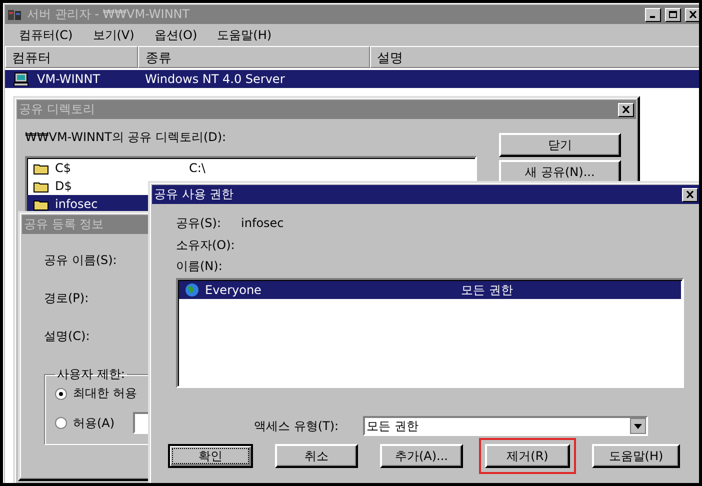 This screenshot has width=702, height=486. Describe the element at coordinates (94, 423) in the screenshot. I see `radio-label: 허용(A)` at that location.